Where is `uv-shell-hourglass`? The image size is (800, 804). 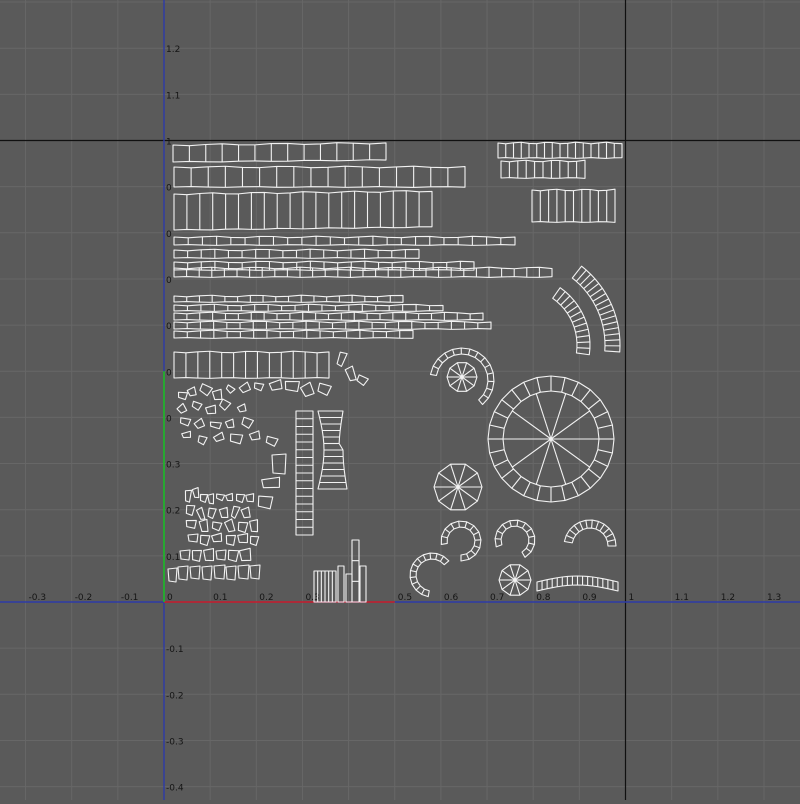 uv-shell-hourglass is located at coordinates (332, 450).